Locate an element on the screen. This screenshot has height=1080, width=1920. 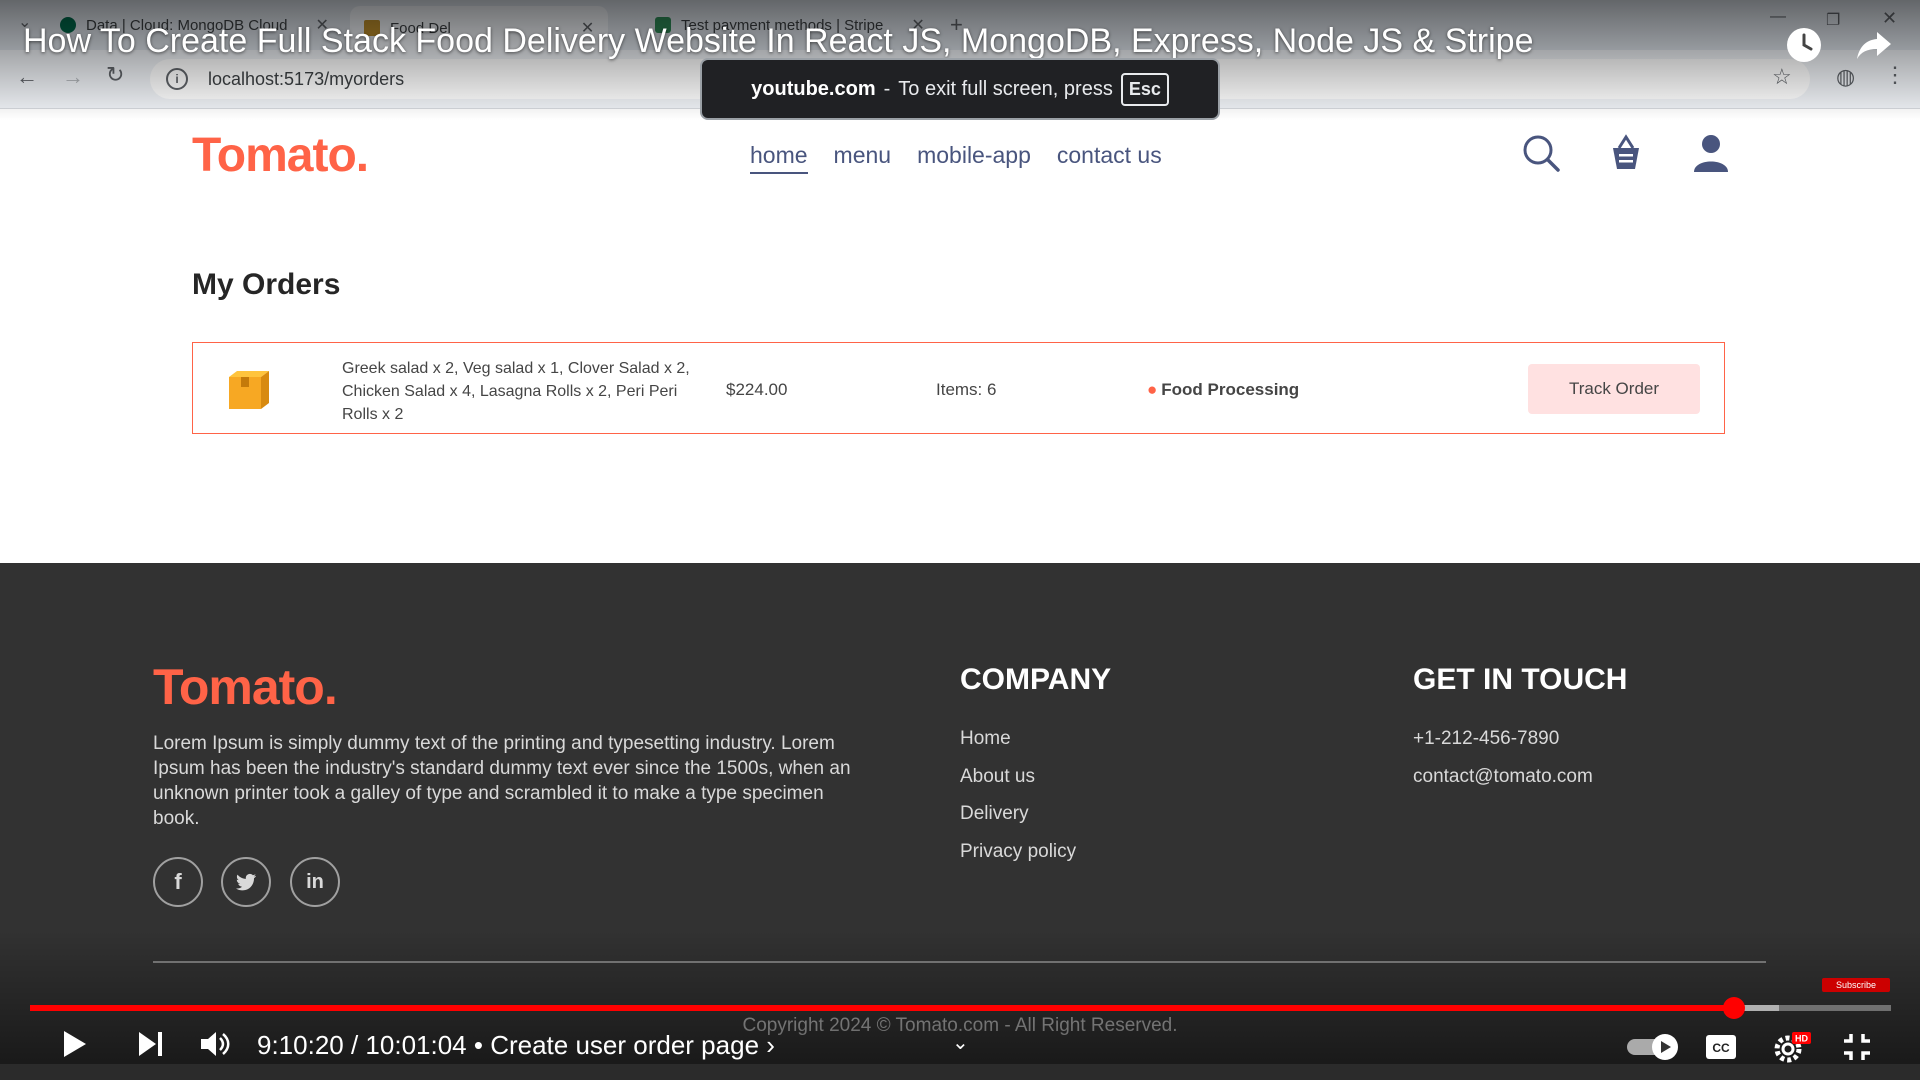
autoplay-toggle is located at coordinates (1652, 1047).